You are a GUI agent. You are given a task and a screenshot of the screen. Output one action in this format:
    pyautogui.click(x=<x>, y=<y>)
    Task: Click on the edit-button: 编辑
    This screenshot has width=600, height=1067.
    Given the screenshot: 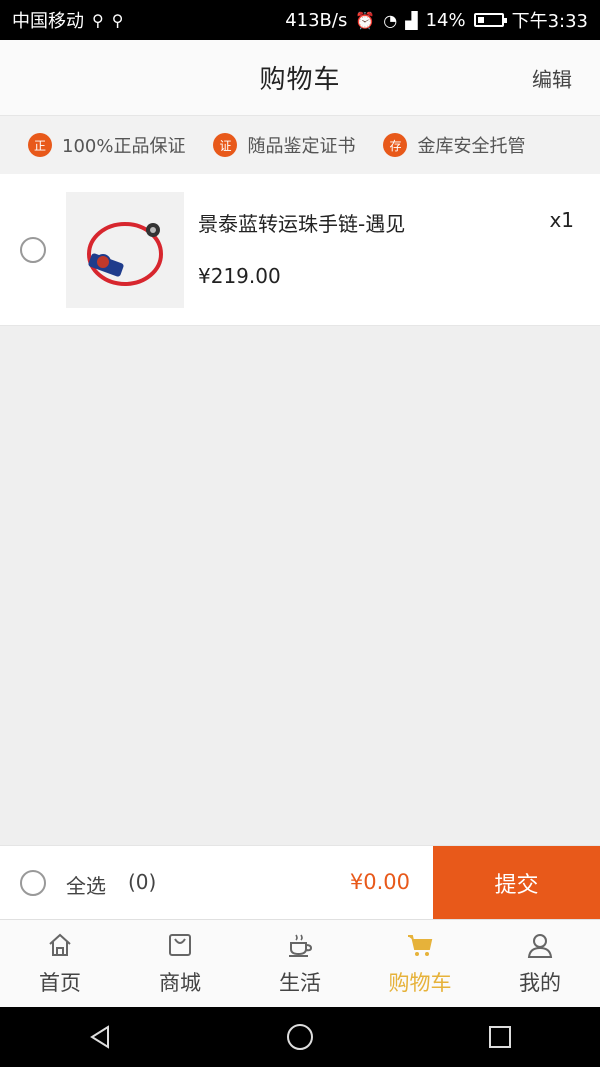 What is the action you would take?
    pyautogui.click(x=552, y=77)
    